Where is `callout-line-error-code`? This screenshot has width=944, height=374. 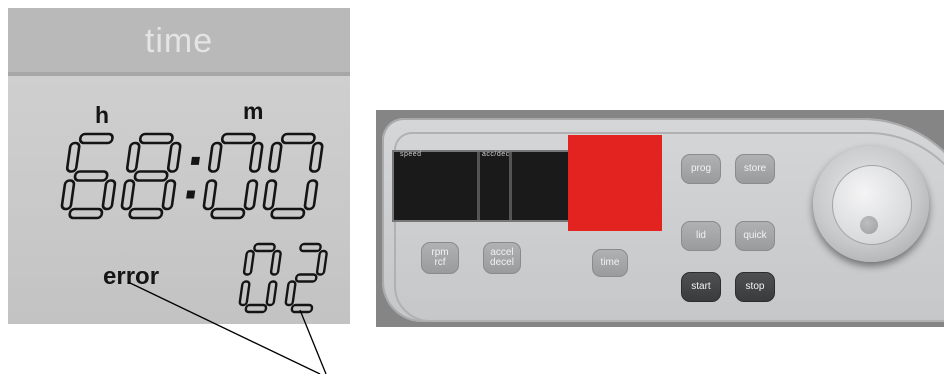
callout-line-error-code is located at coordinates (313, 341).